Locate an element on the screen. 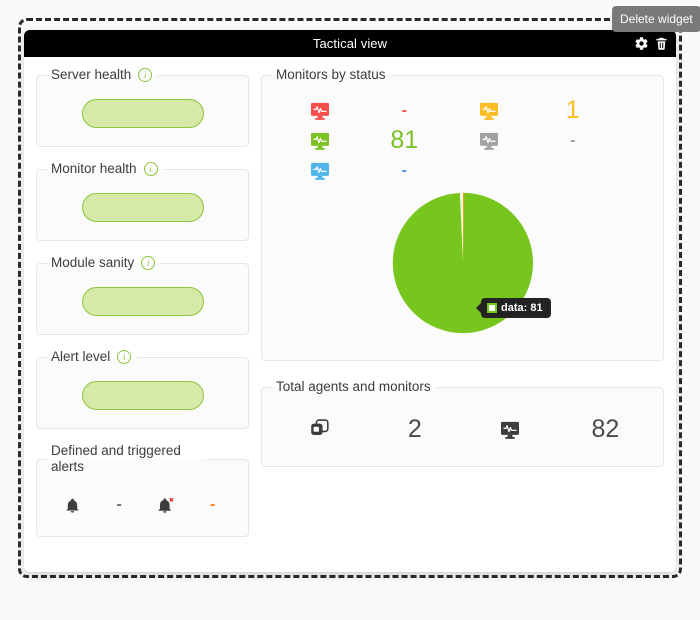 The height and width of the screenshot is (620, 700). panel-legend: Monitors by status is located at coordinates (332, 75).